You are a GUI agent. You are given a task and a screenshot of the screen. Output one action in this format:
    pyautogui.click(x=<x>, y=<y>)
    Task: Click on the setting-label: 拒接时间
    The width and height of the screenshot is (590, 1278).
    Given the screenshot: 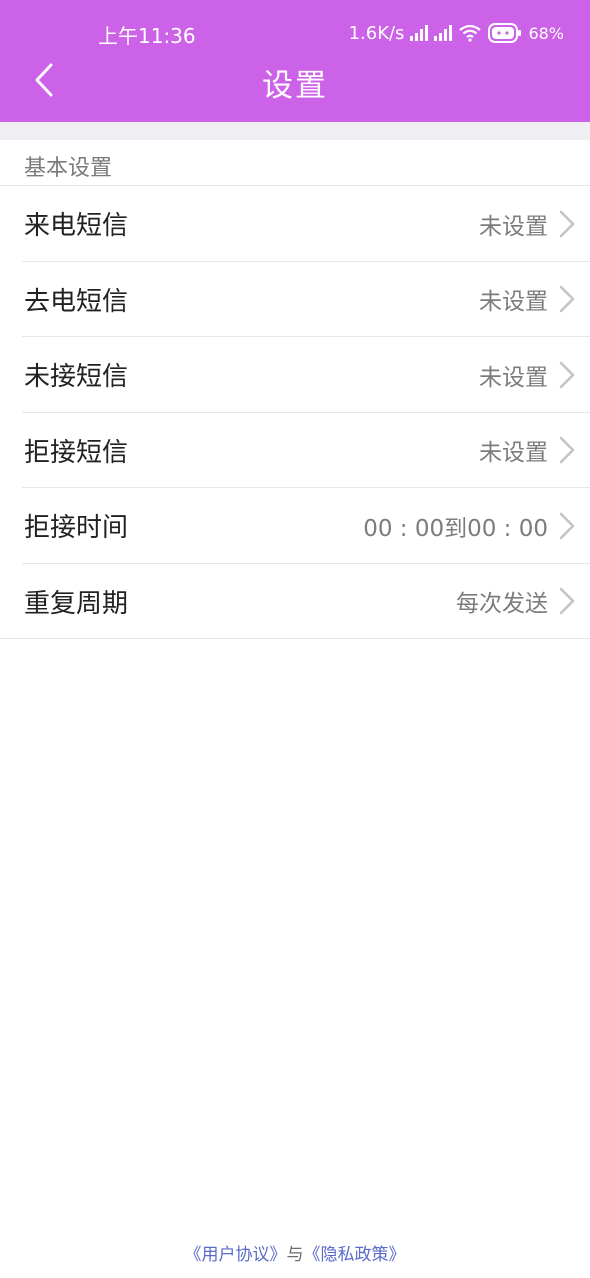 What is the action you would take?
    pyautogui.click(x=76, y=528)
    